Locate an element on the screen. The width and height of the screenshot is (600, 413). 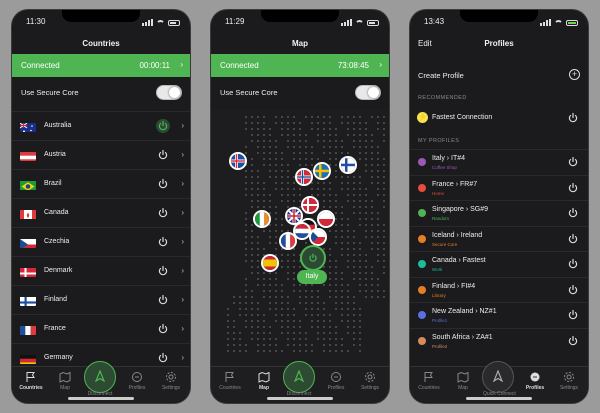
sweden-map-pin is located at coordinates (322, 171).